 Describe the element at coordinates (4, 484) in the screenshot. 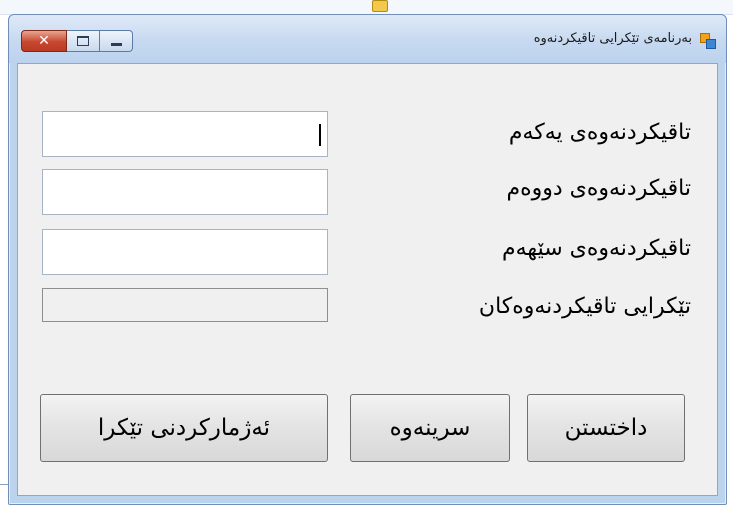

I see `background-divider` at that location.